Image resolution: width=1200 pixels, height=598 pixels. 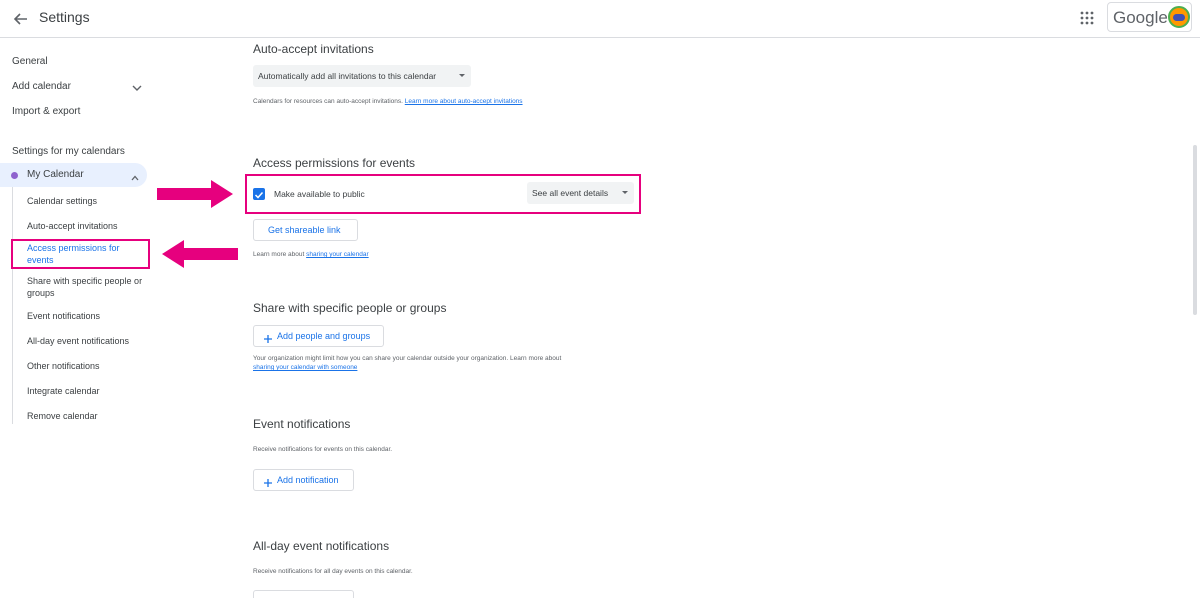 What do you see at coordinates (137, 87) in the screenshot?
I see `chevron-down-icon` at bounding box center [137, 87].